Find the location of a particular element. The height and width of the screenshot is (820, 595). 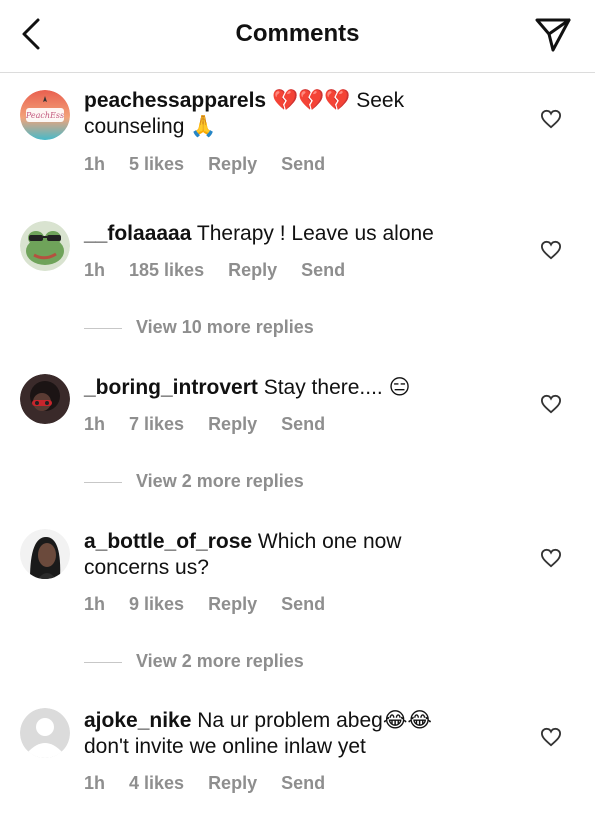

view-more-replies: View 10 more replies is located at coordinates (199, 329).